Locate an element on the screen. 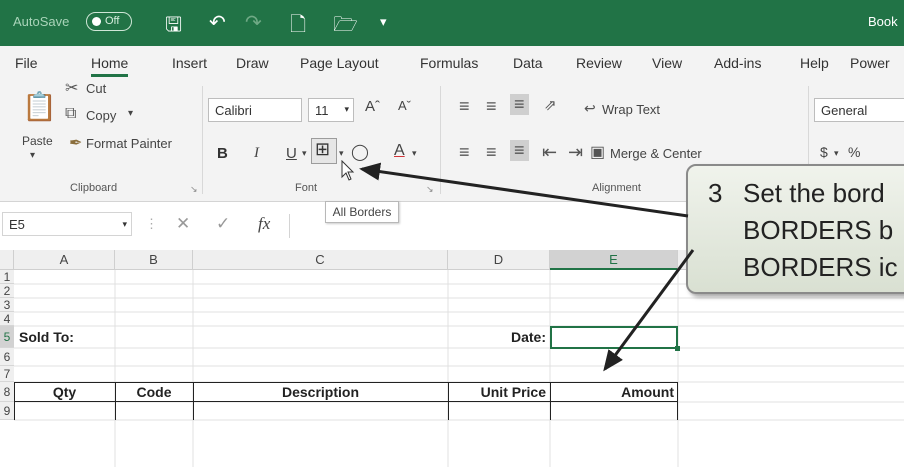  arrow-to-borders-icon is located at coordinates (524, 190).